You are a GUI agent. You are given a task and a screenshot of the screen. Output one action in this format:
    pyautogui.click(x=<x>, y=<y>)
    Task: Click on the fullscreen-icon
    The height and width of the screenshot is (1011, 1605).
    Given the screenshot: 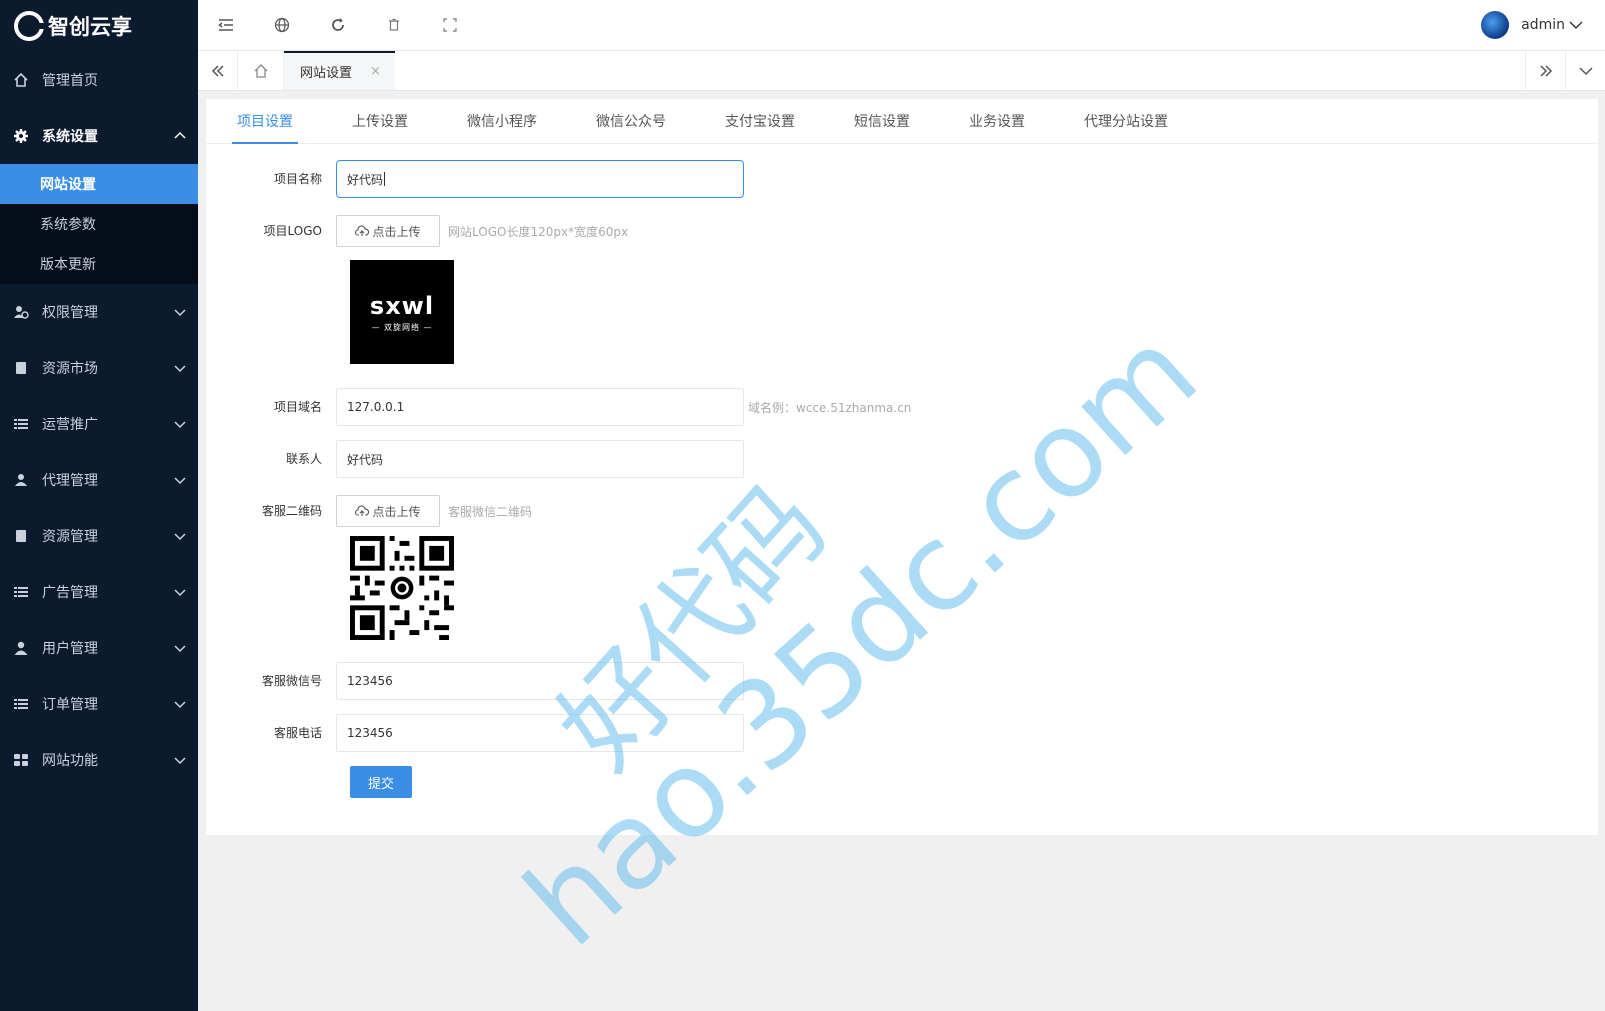 What is the action you would take?
    pyautogui.click(x=450, y=25)
    